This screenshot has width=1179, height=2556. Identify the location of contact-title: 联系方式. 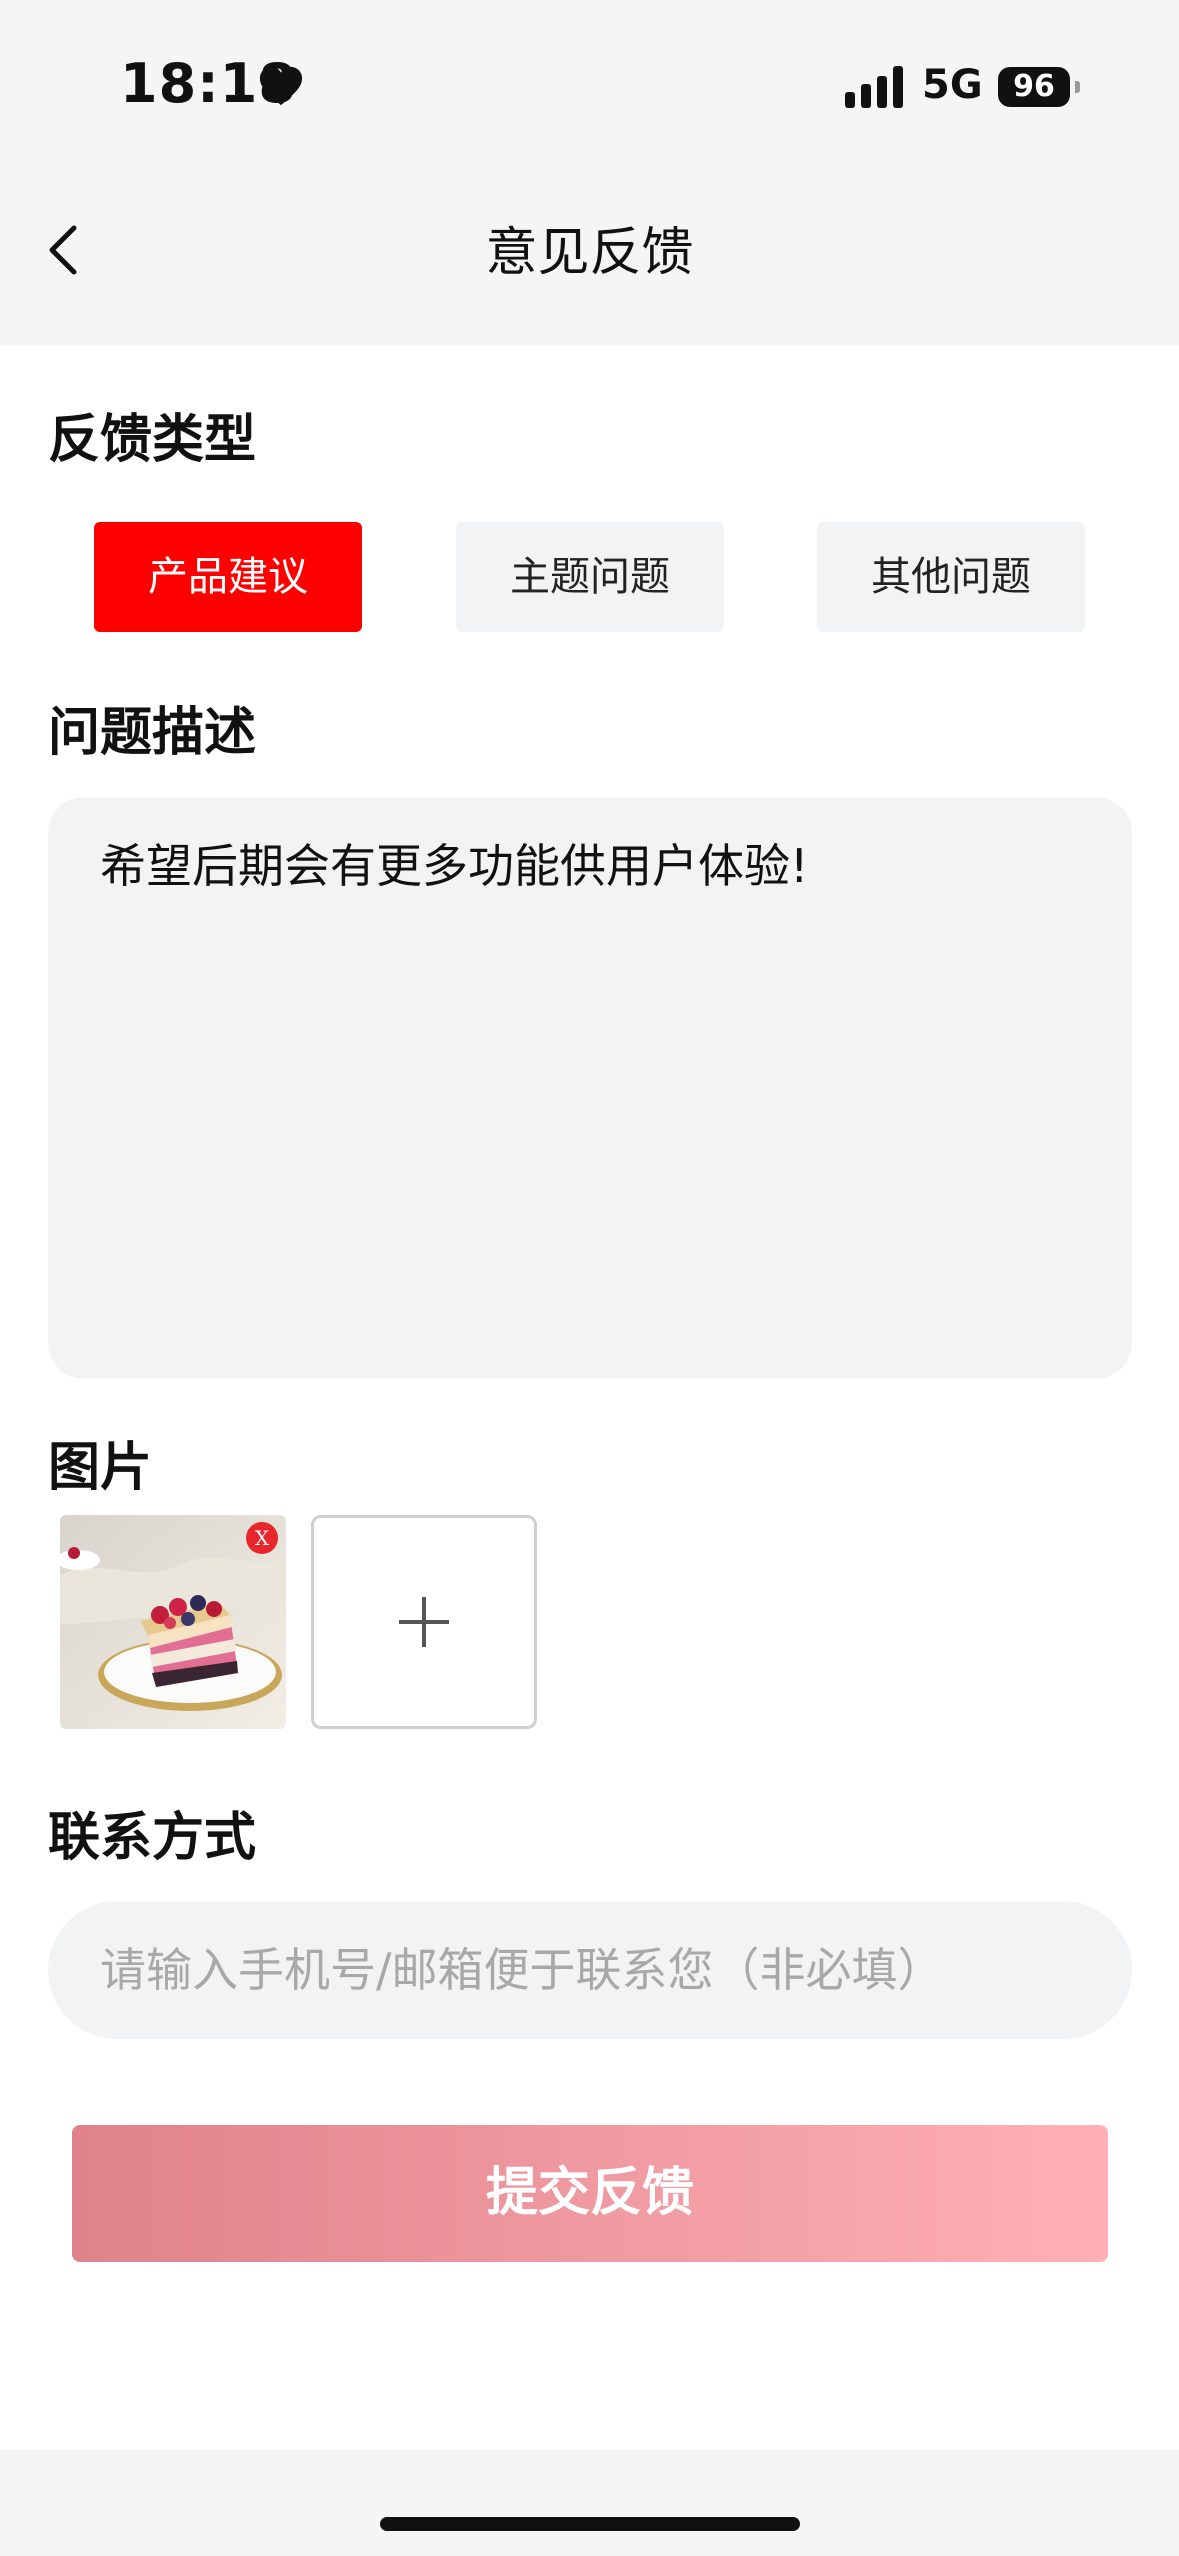
(152, 1838).